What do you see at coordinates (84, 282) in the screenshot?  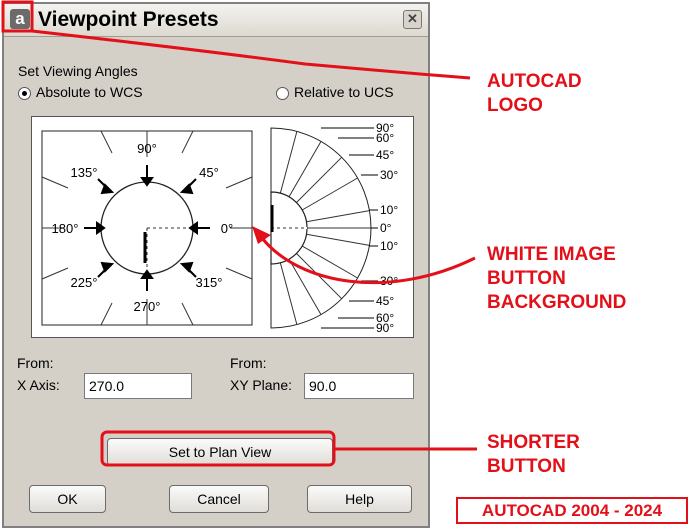 I see `angle-225-label: 225°` at bounding box center [84, 282].